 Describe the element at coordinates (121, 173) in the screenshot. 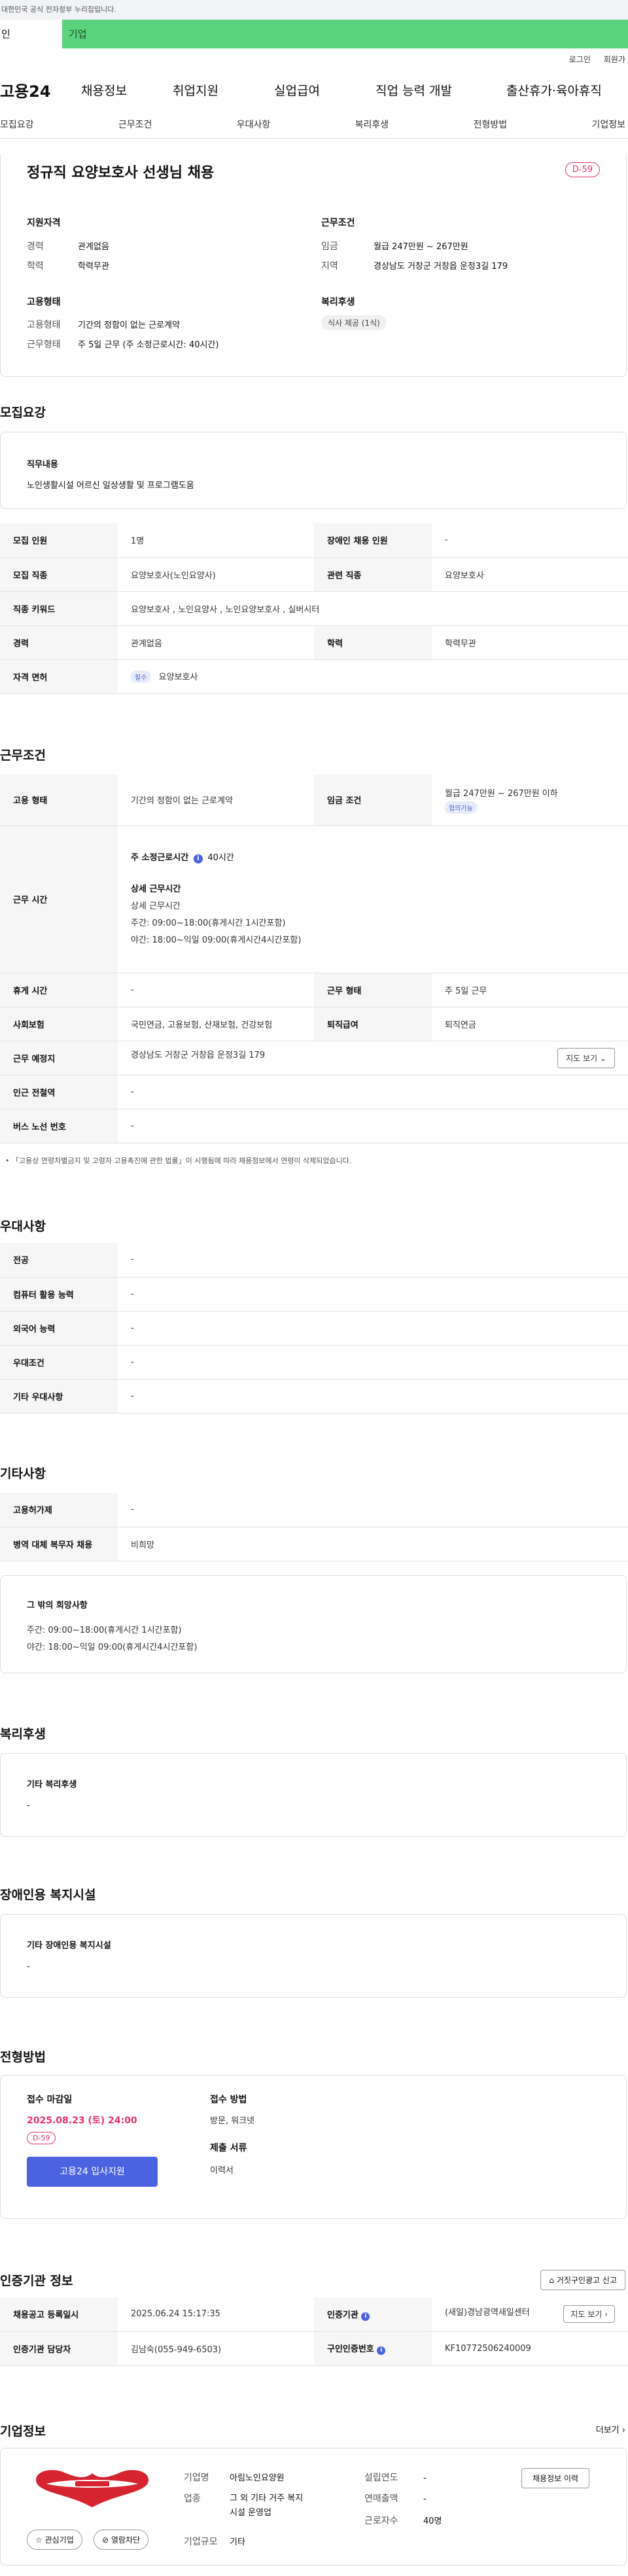

I see `job-title: 정규직 요양보호사 선생님 채용` at that location.